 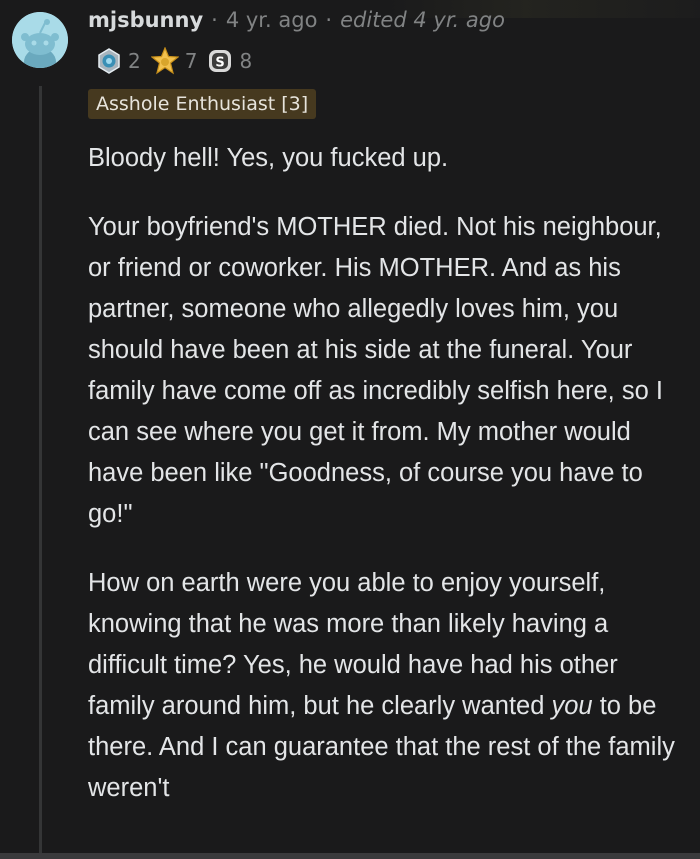 What do you see at coordinates (109, 61) in the screenshot?
I see `silver-medal-icon` at bounding box center [109, 61].